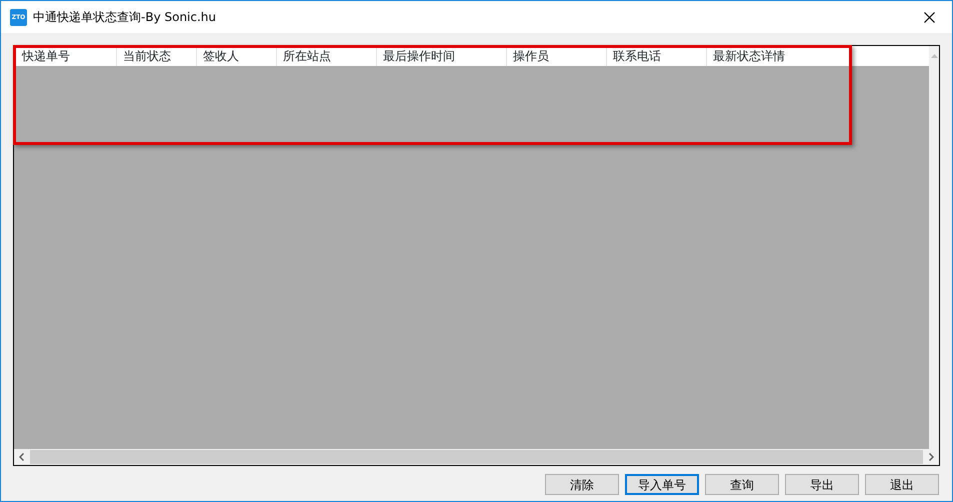 This screenshot has width=953, height=502. I want to click on window-title: 中通快递单状态查询-By Sonic.hu, so click(124, 17).